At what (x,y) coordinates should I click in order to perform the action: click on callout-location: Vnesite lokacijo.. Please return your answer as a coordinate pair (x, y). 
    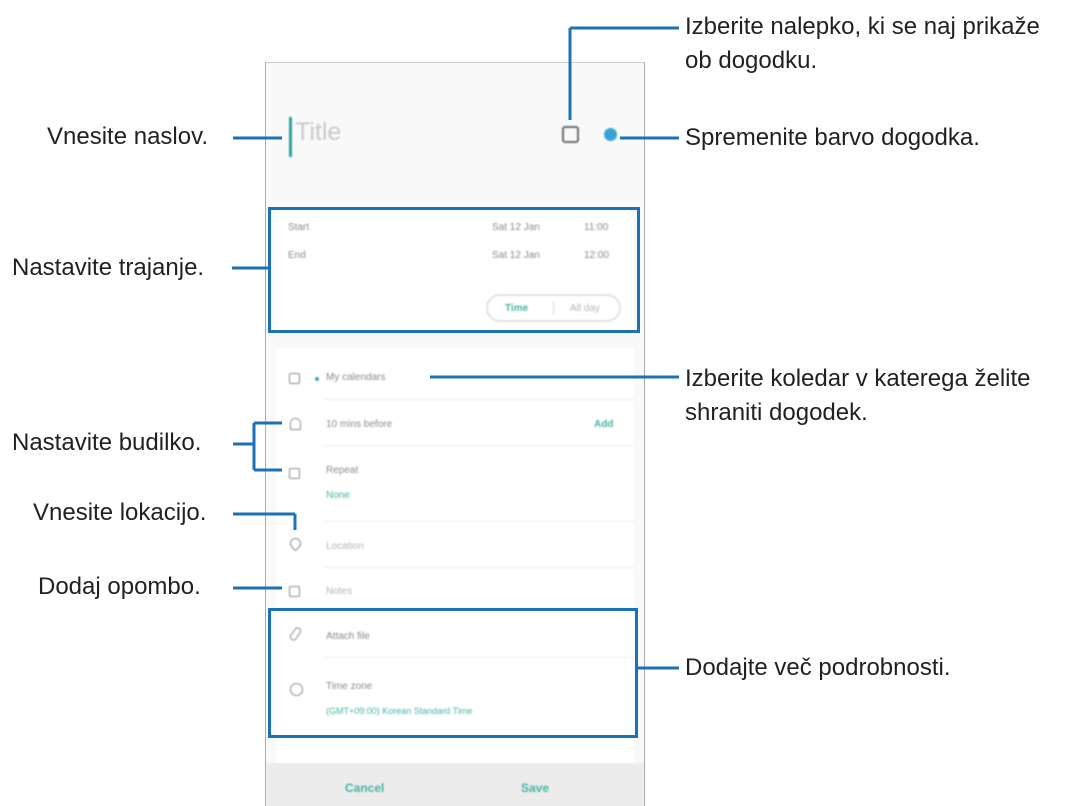
    Looking at the image, I should click on (120, 512).